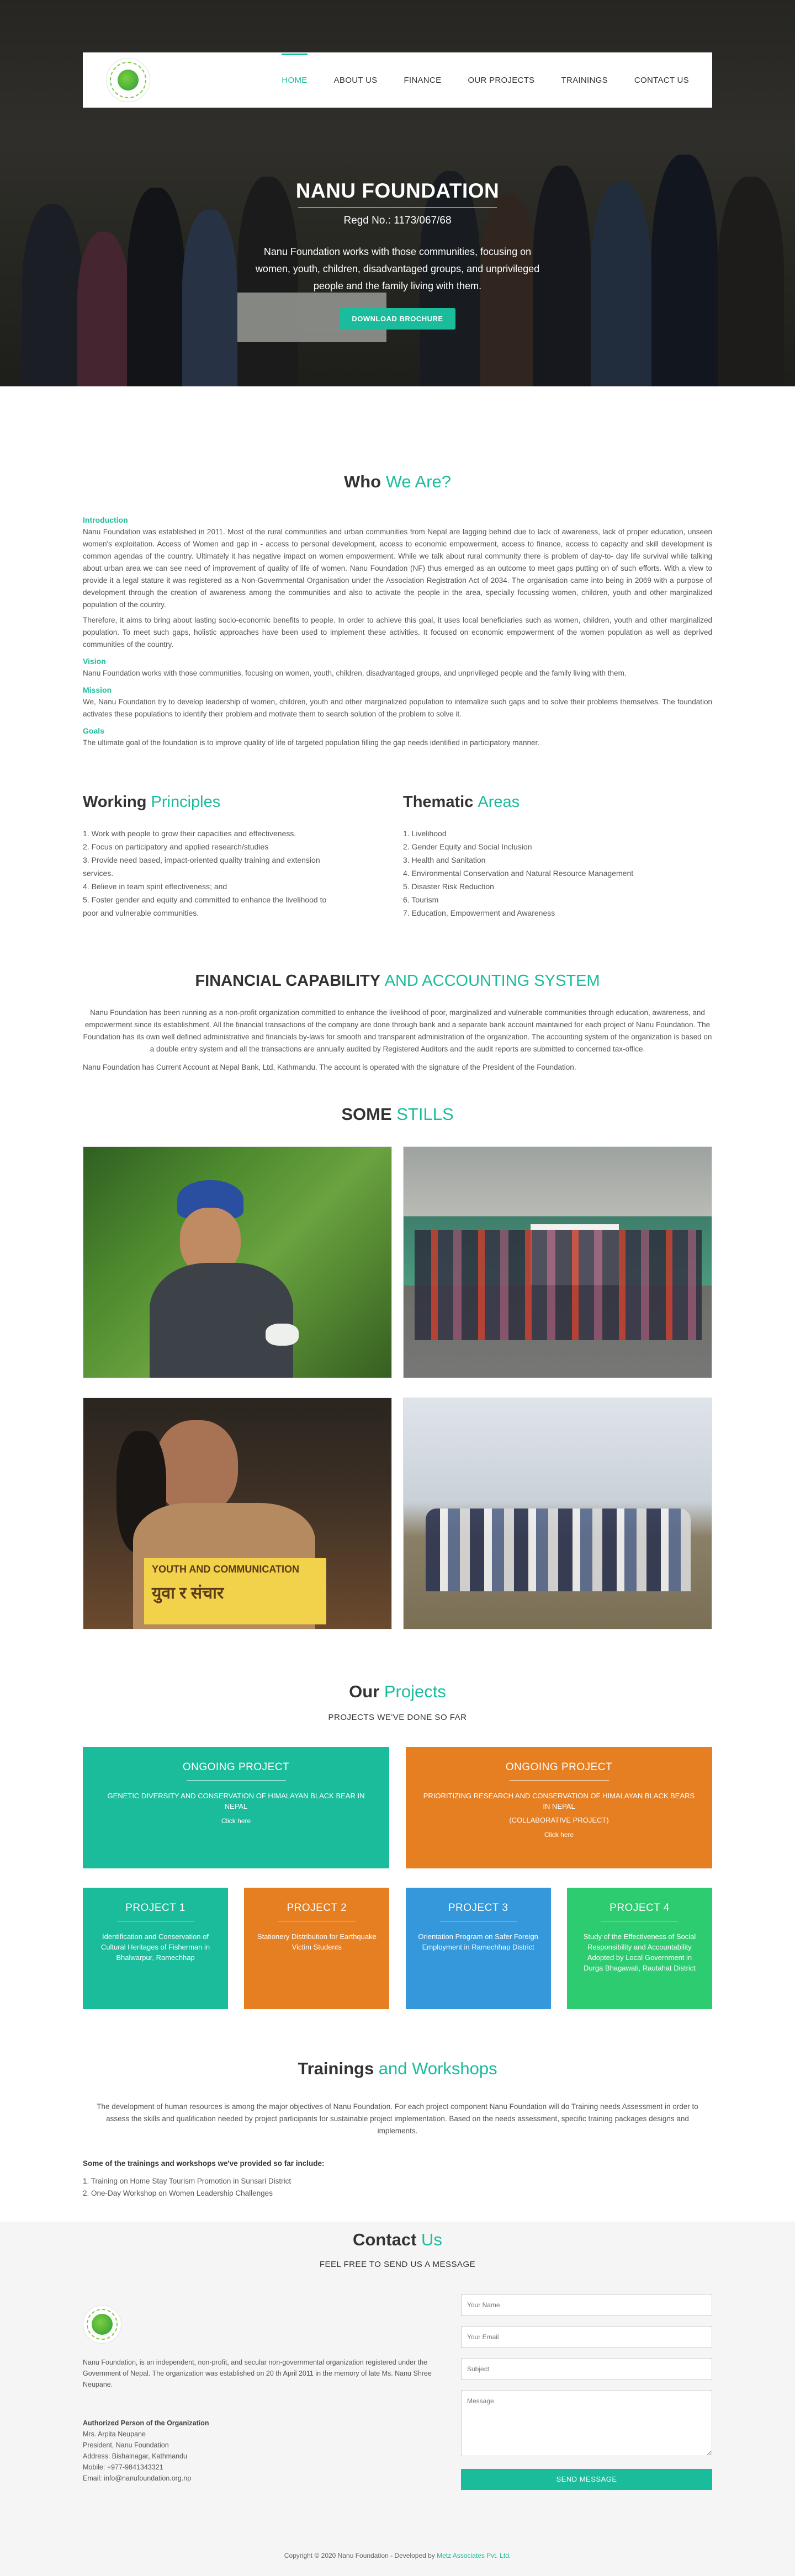 The height and width of the screenshot is (2576, 795). Describe the element at coordinates (114, 2434) in the screenshot. I see `authorized-person-name: Mrs. Arpita Neupane` at that location.